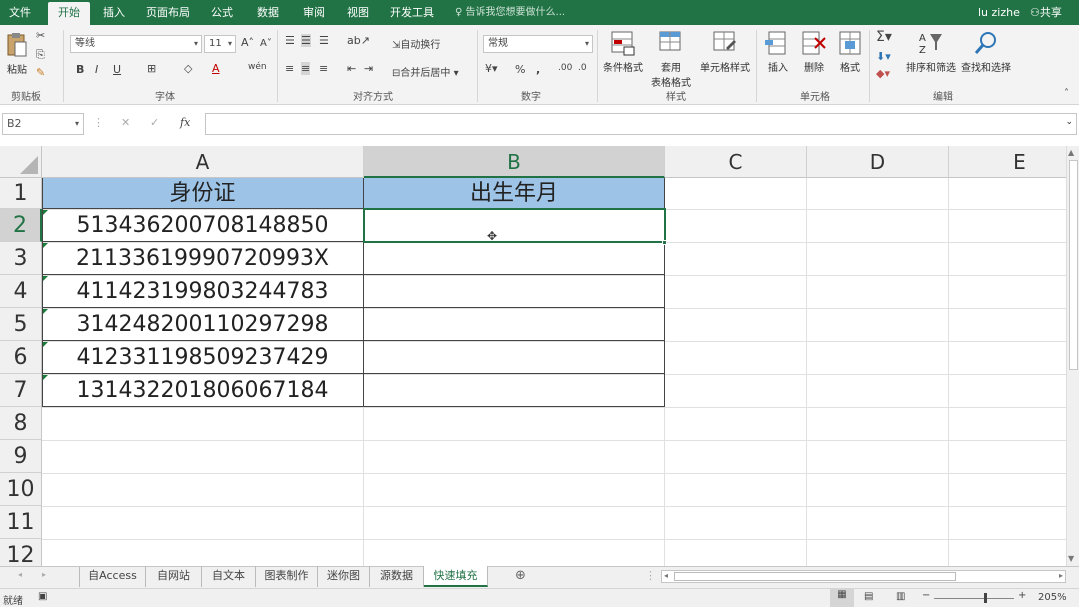  What do you see at coordinates (725, 52) in the screenshot?
I see `cell-styles-button: 单元格样式` at bounding box center [725, 52].